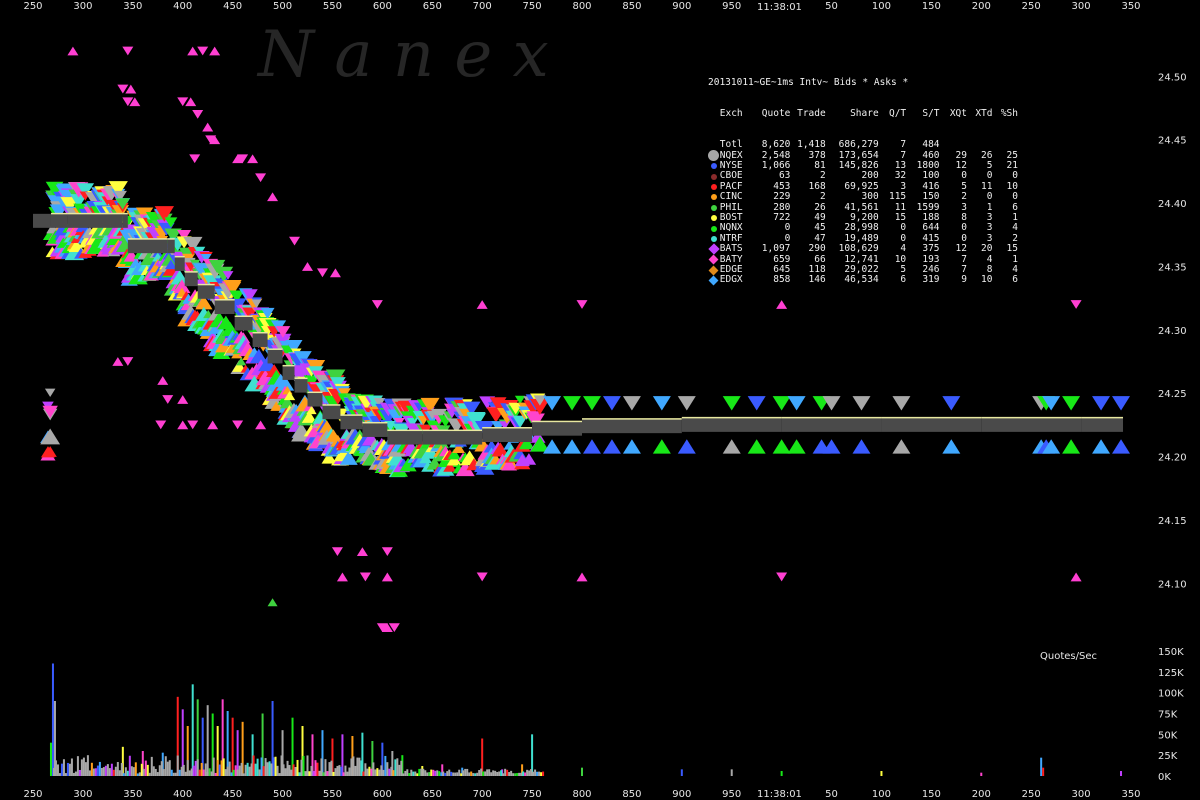 The image size is (1200, 800). I want to click on legend-cell-share: 108,629, so click(858, 249).